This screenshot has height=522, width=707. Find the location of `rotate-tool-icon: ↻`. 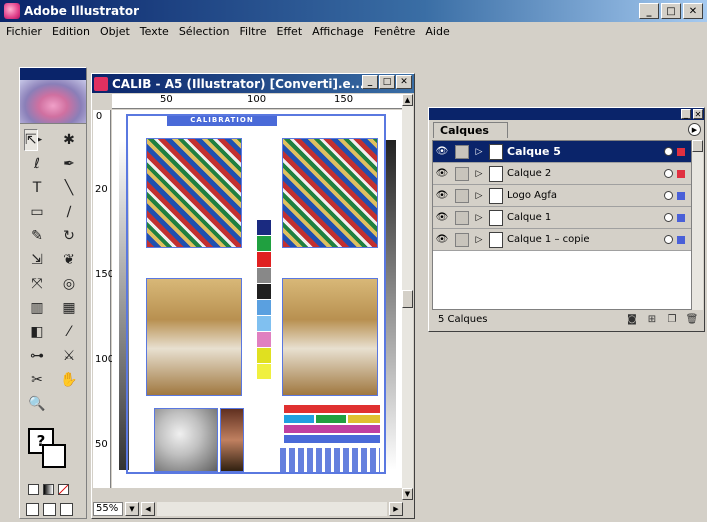

rotate-tool-icon: ↻ is located at coordinates (69, 236).